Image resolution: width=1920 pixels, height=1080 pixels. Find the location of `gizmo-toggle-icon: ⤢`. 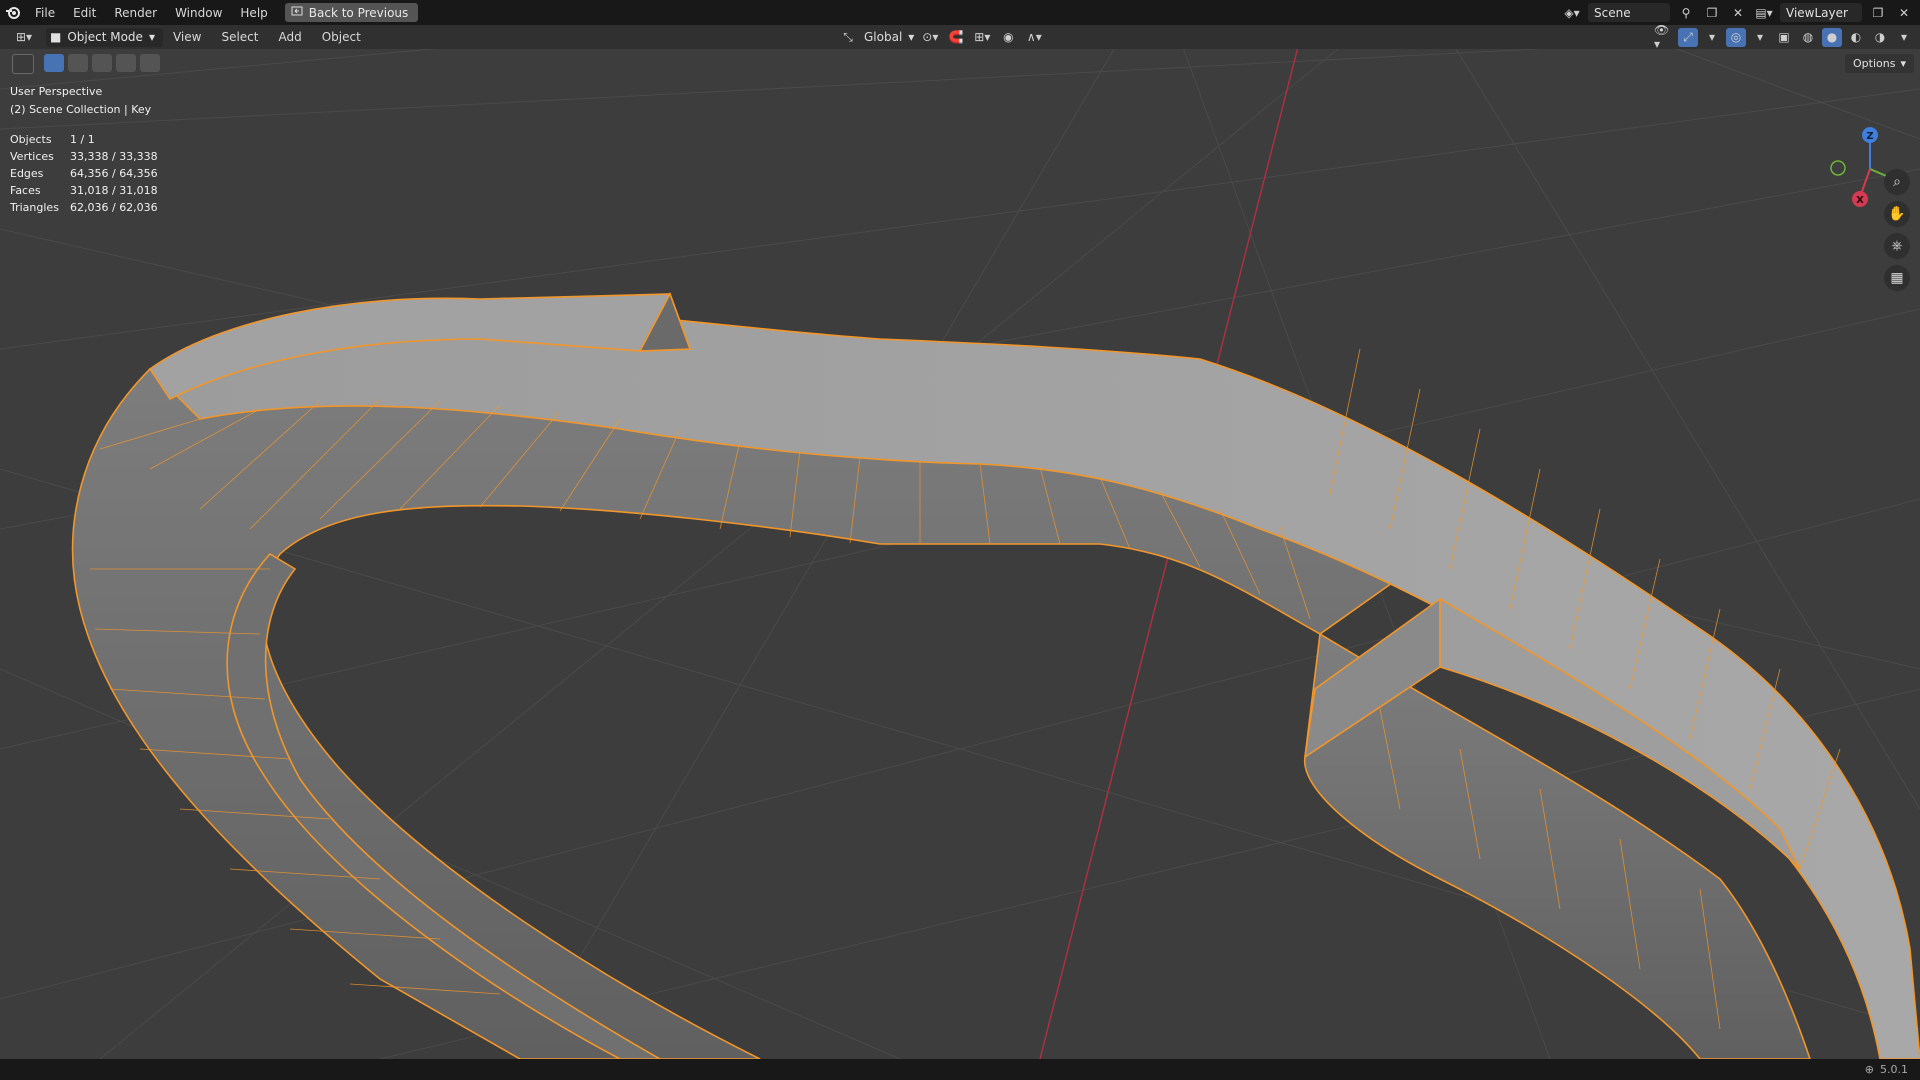

gizmo-toggle-icon: ⤢ is located at coordinates (1688, 37).